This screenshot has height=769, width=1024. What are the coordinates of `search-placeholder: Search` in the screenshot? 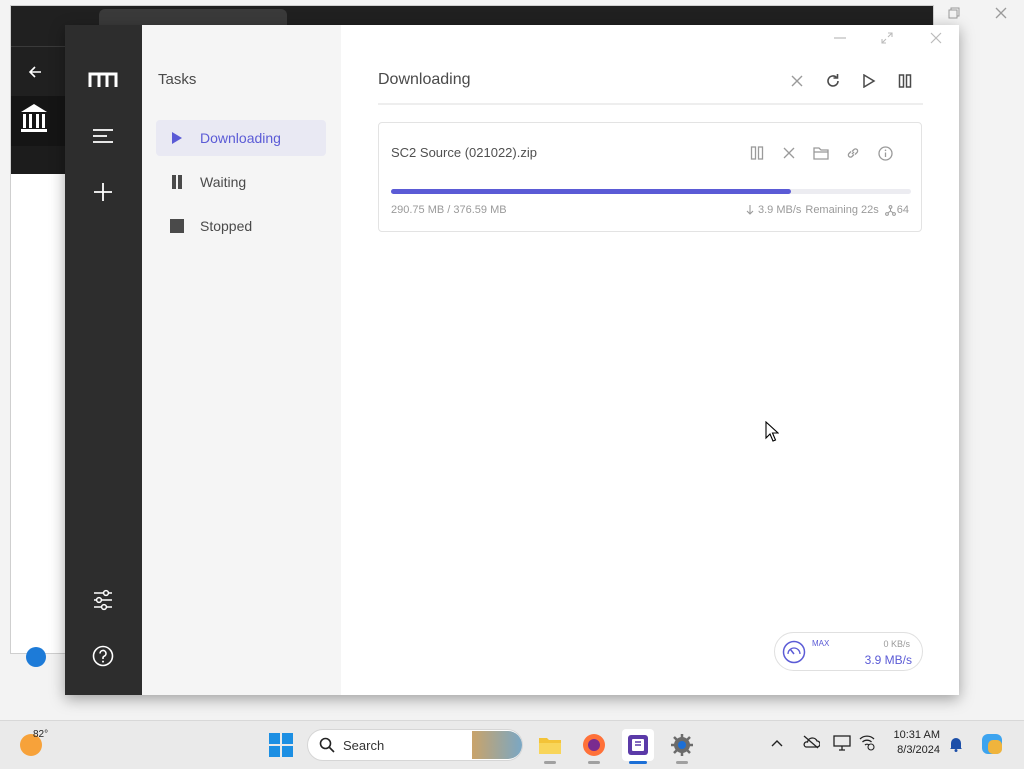 It's located at (364, 745).